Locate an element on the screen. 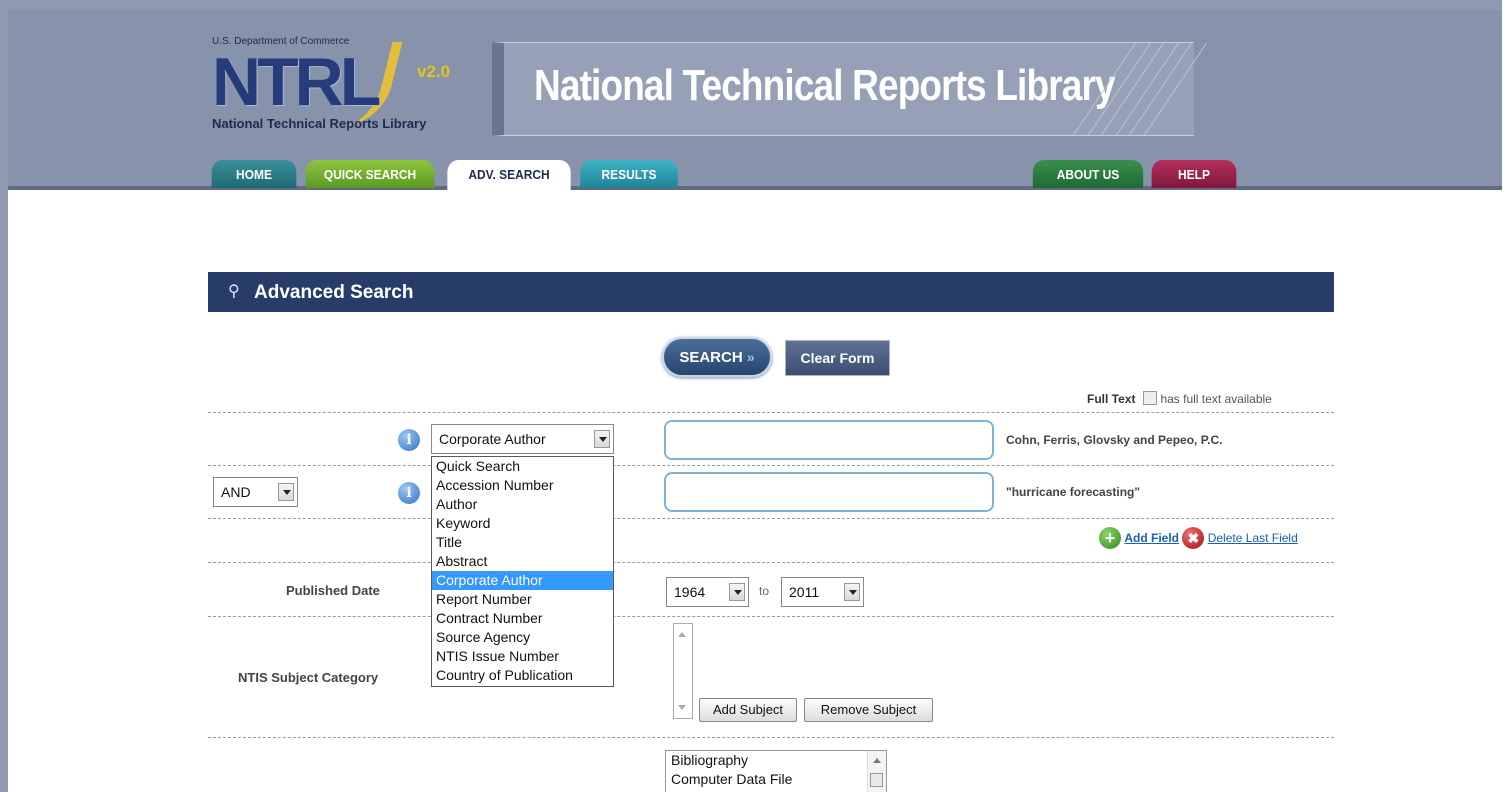  scroll-down-icon is located at coordinates (682, 707).